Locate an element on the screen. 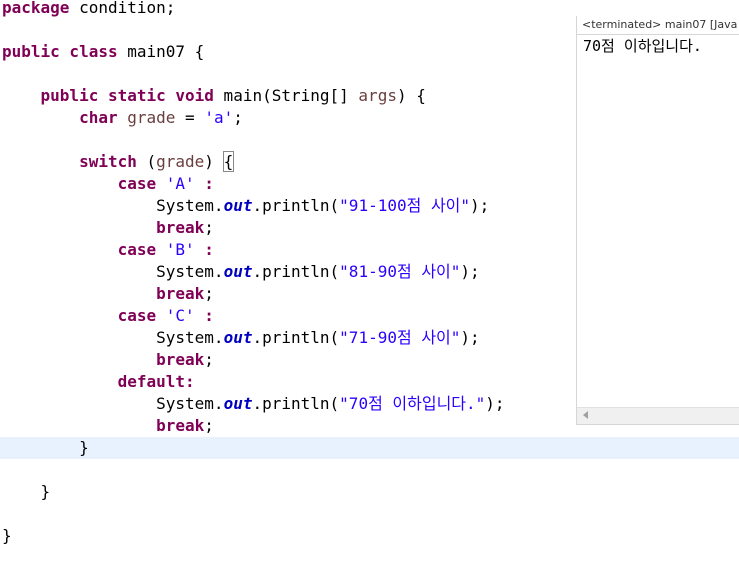 The width and height of the screenshot is (739, 571). code-line-break-b: break; is located at coordinates (108, 294).